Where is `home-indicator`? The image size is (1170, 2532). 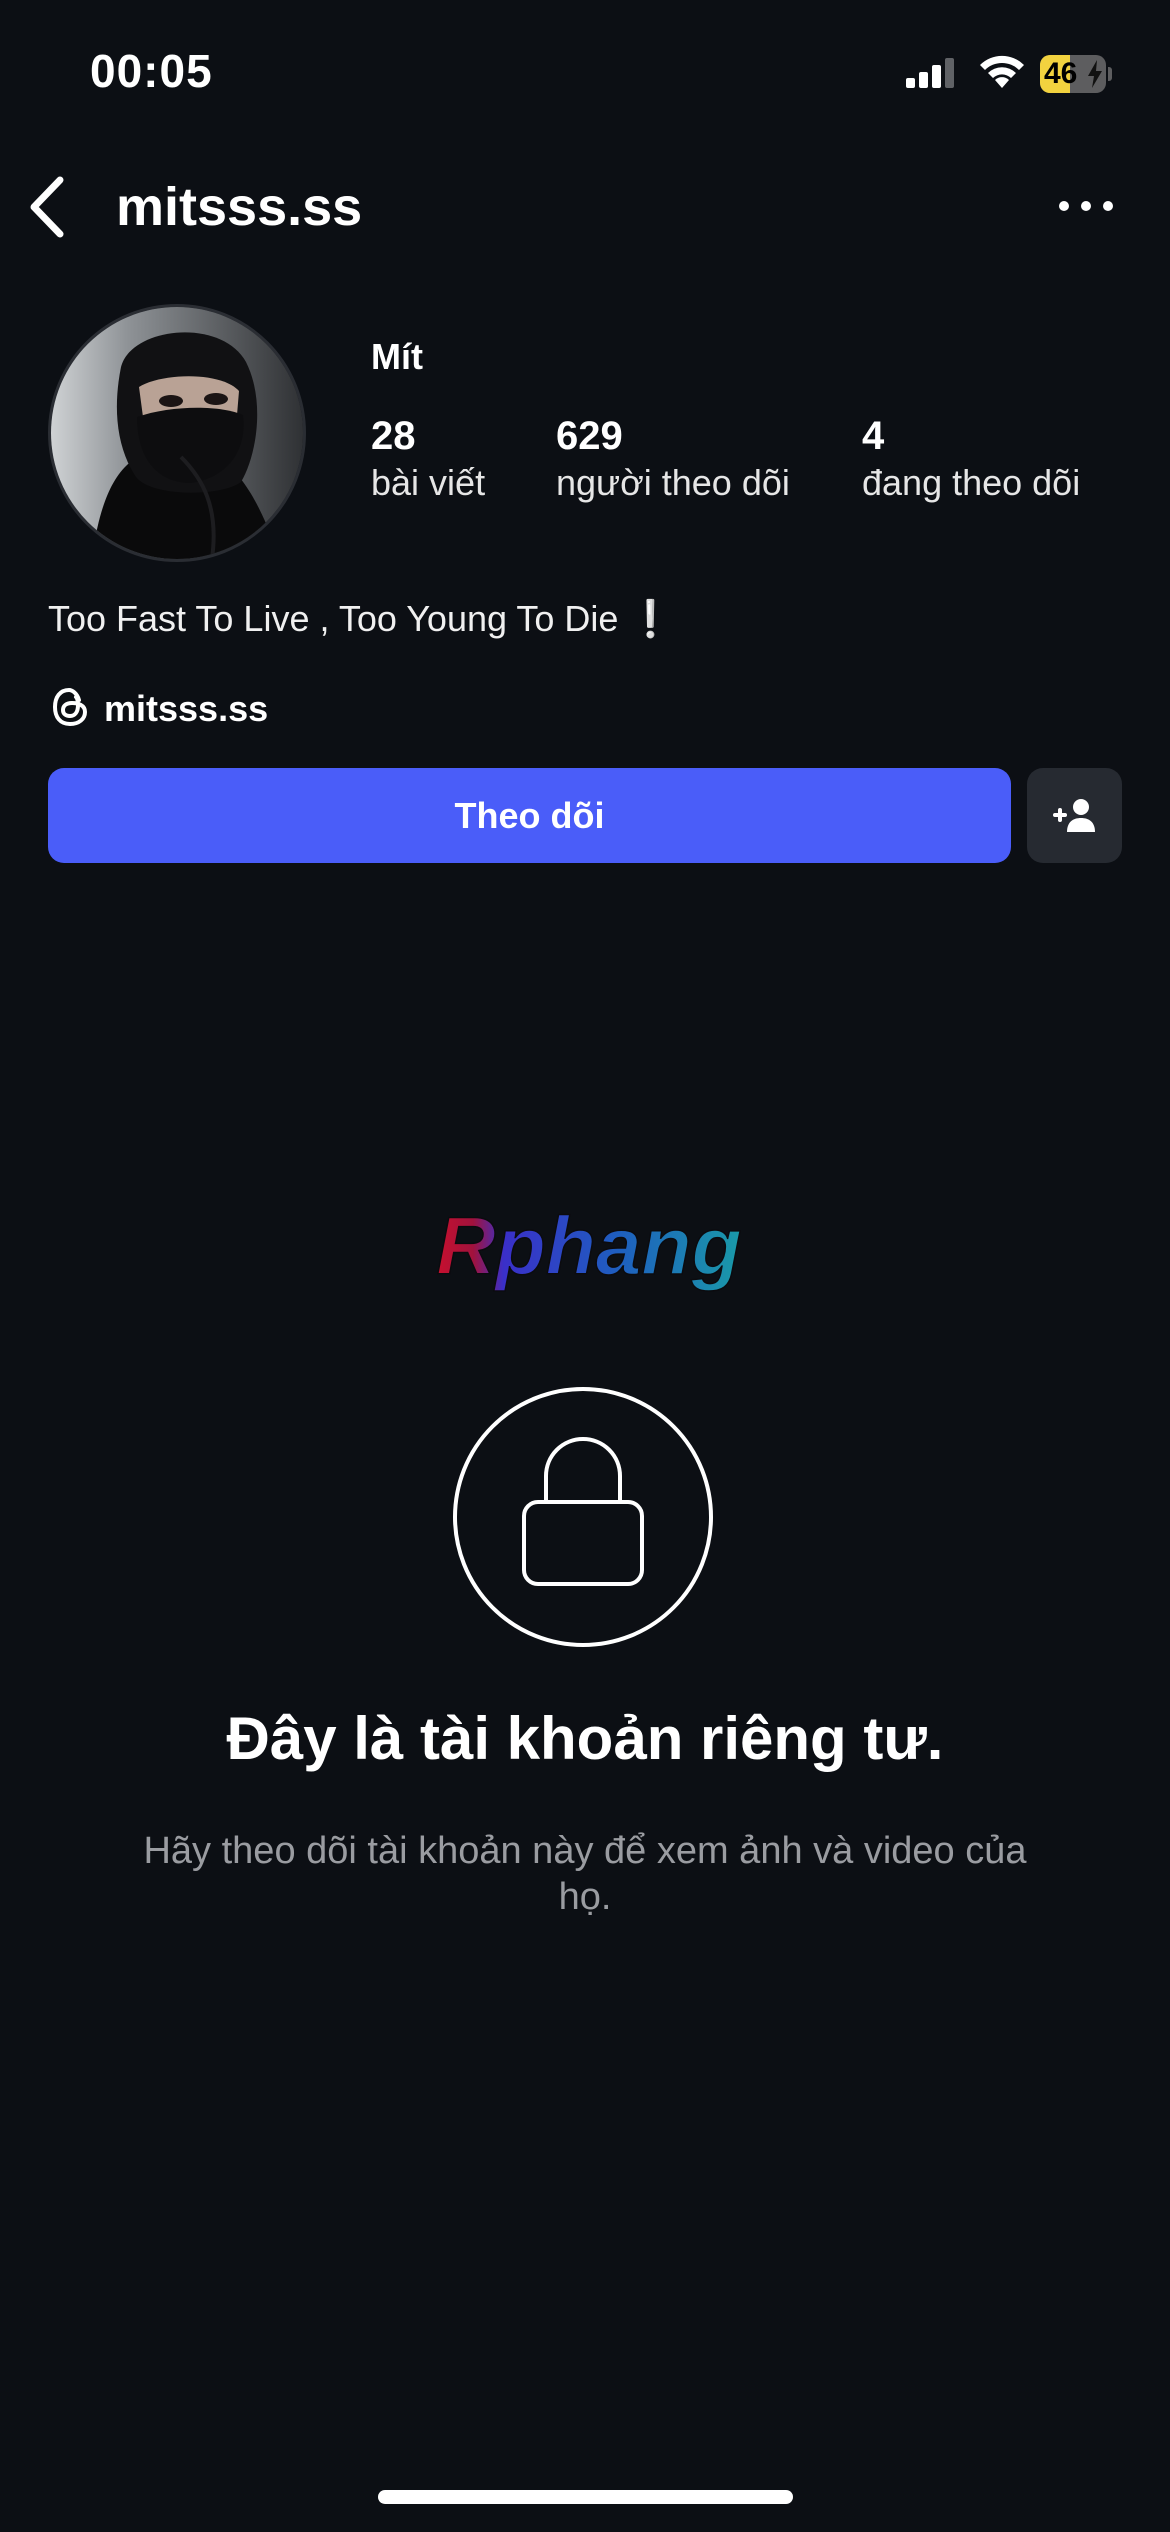 home-indicator is located at coordinates (585, 2497).